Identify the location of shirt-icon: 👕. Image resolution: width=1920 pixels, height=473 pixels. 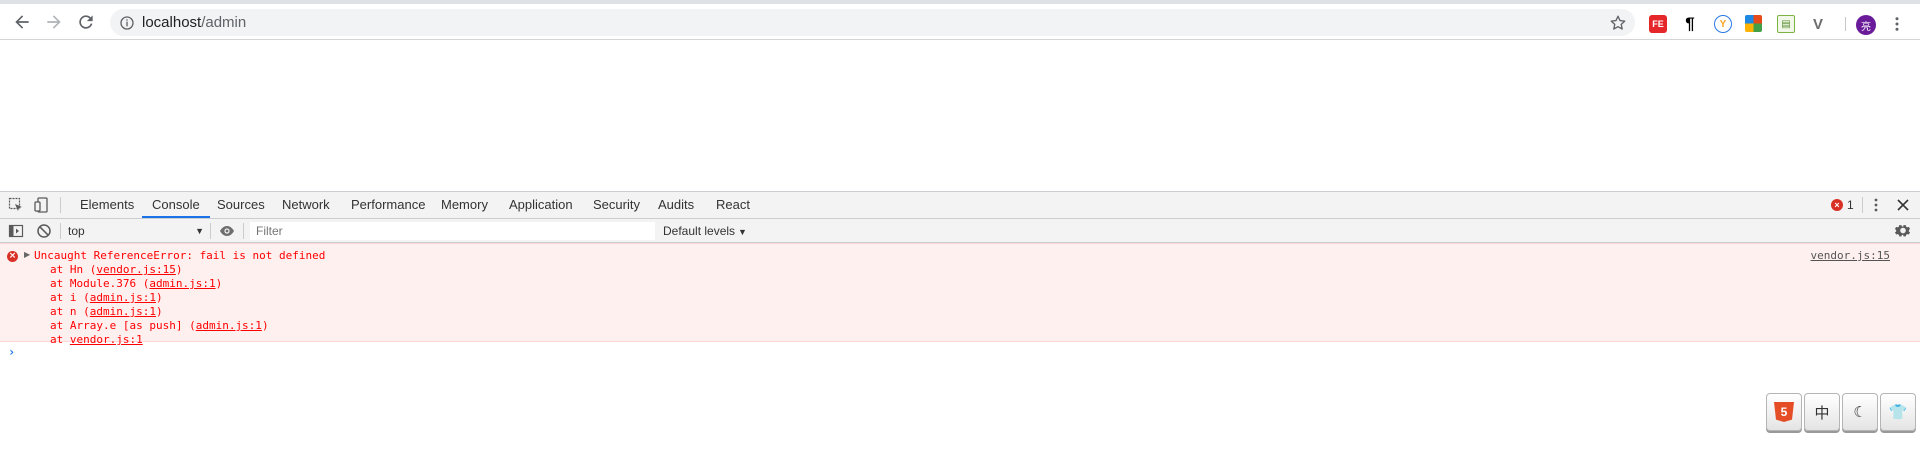
(1898, 412).